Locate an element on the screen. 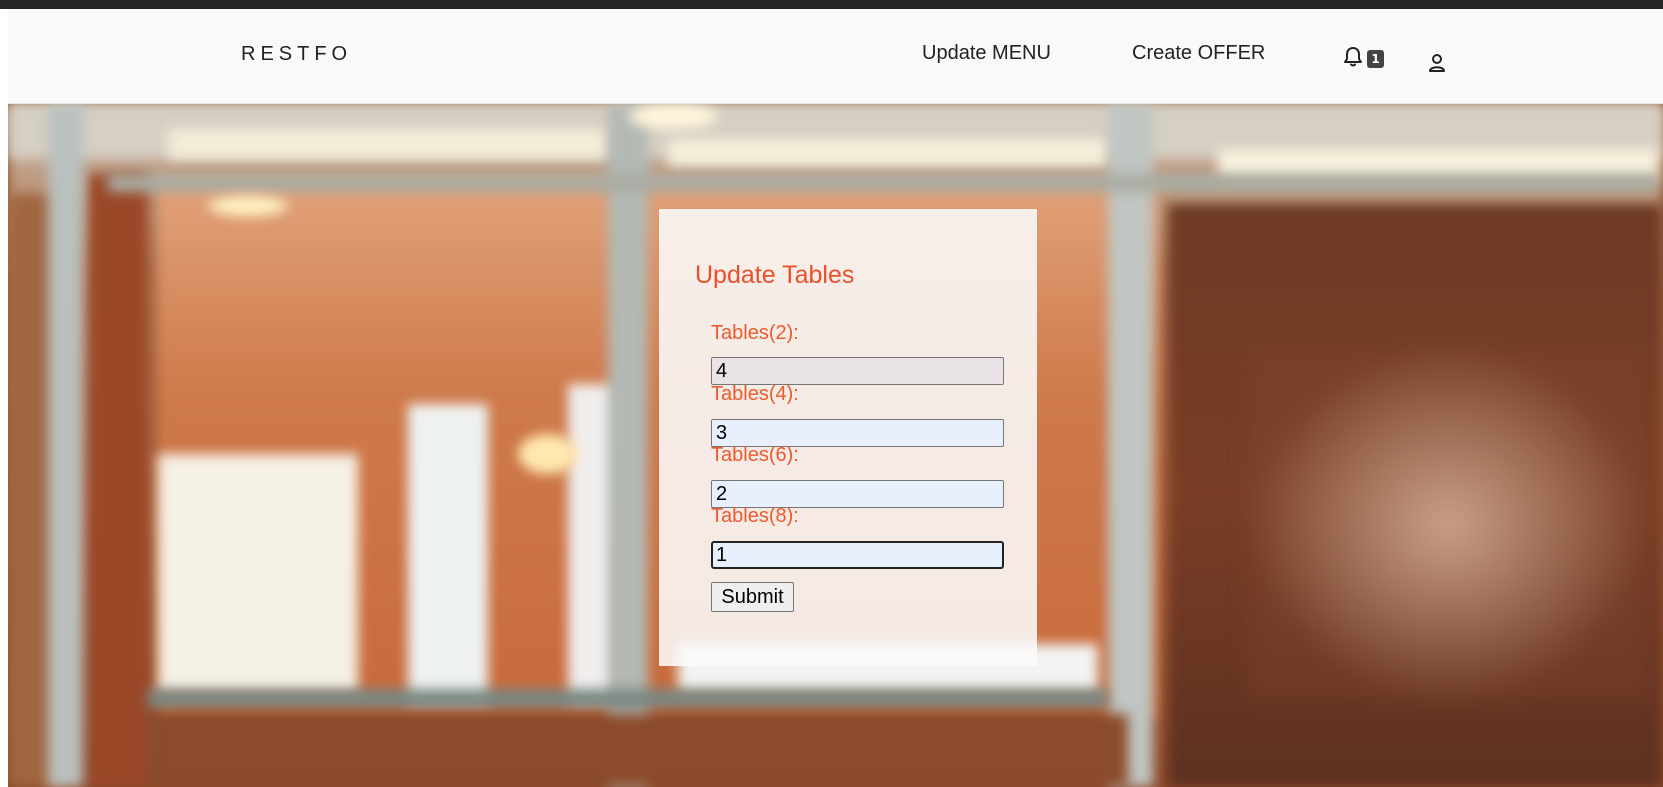  window-top-border is located at coordinates (831, 4).